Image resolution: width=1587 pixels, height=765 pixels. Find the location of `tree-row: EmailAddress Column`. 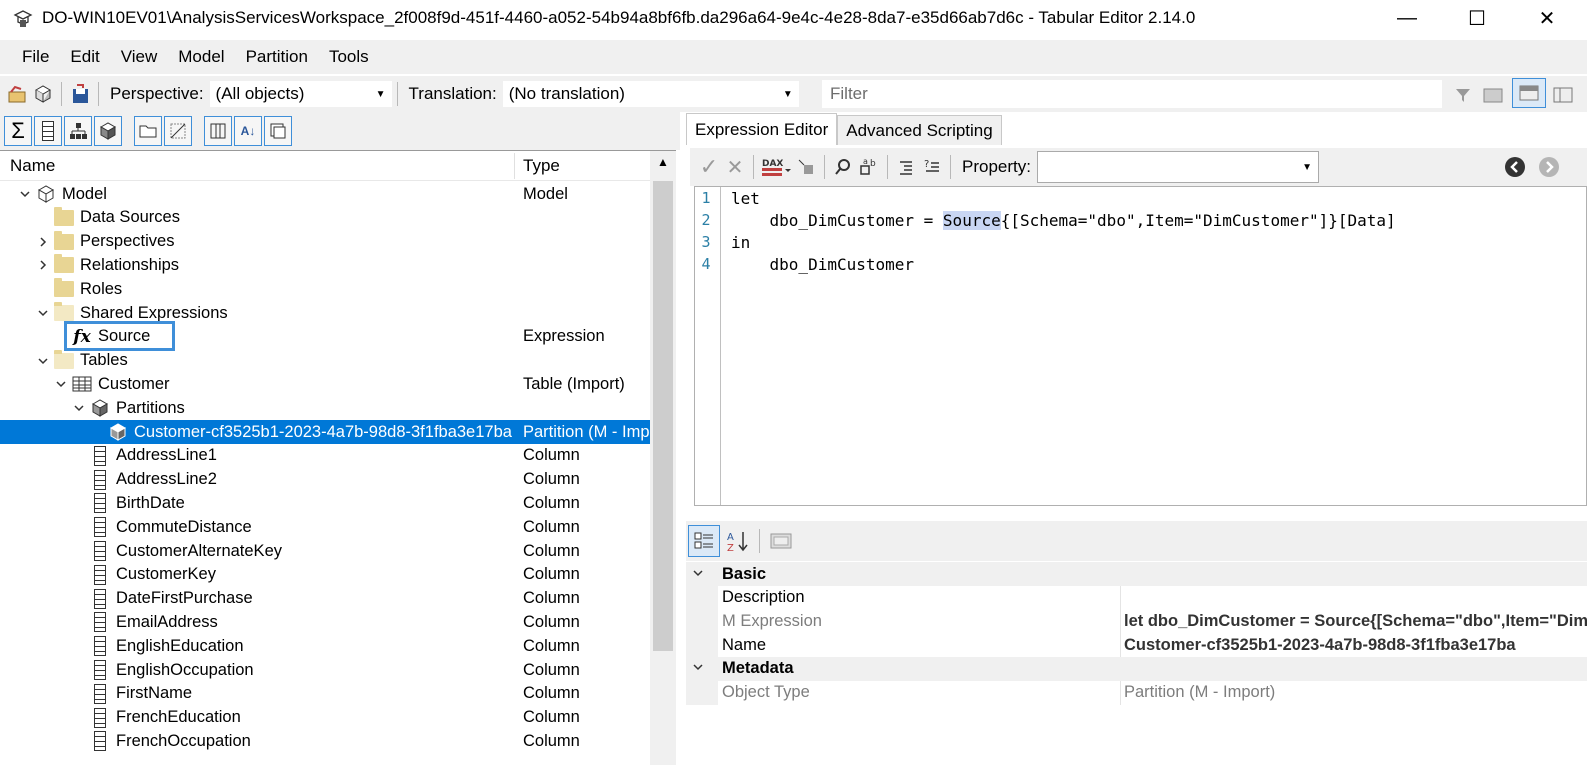

tree-row: EmailAddress Column is located at coordinates (325, 622).